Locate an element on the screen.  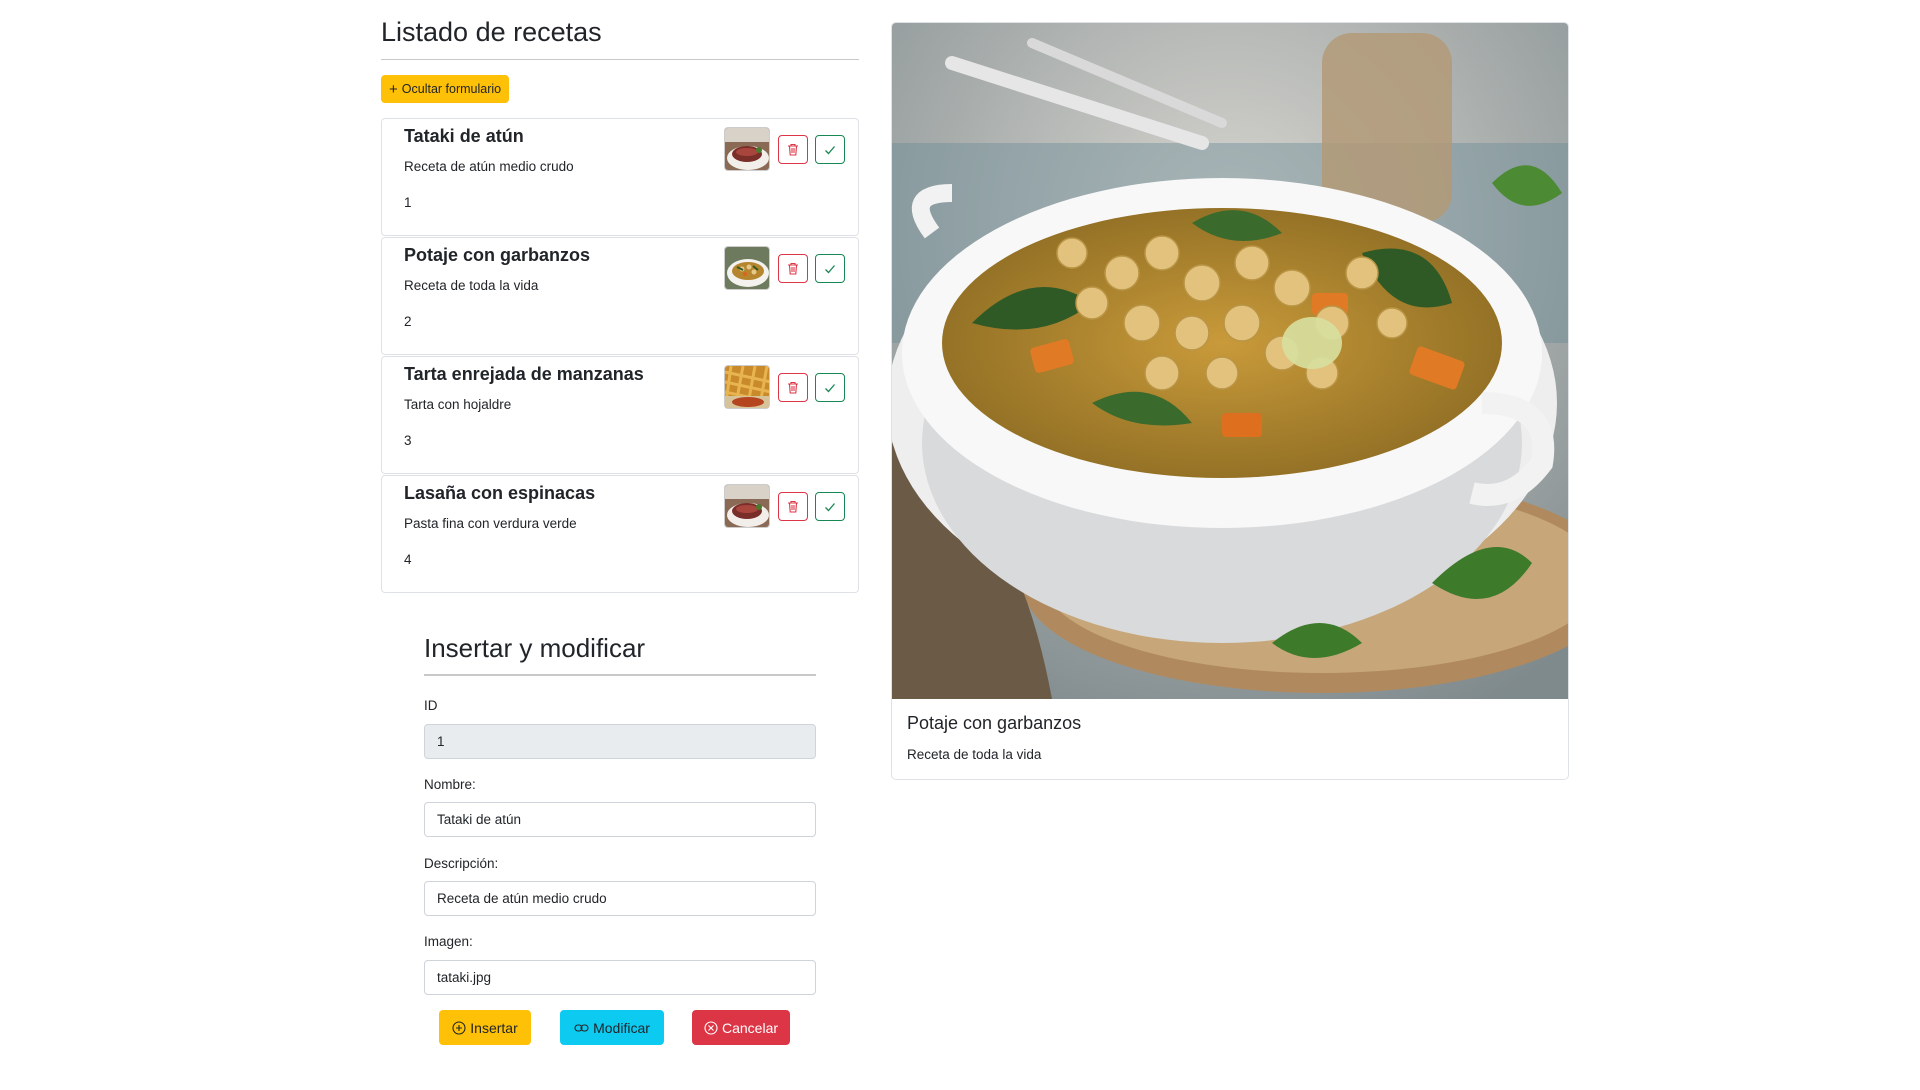
insert-button: Insertar is located at coordinates (485, 1027).